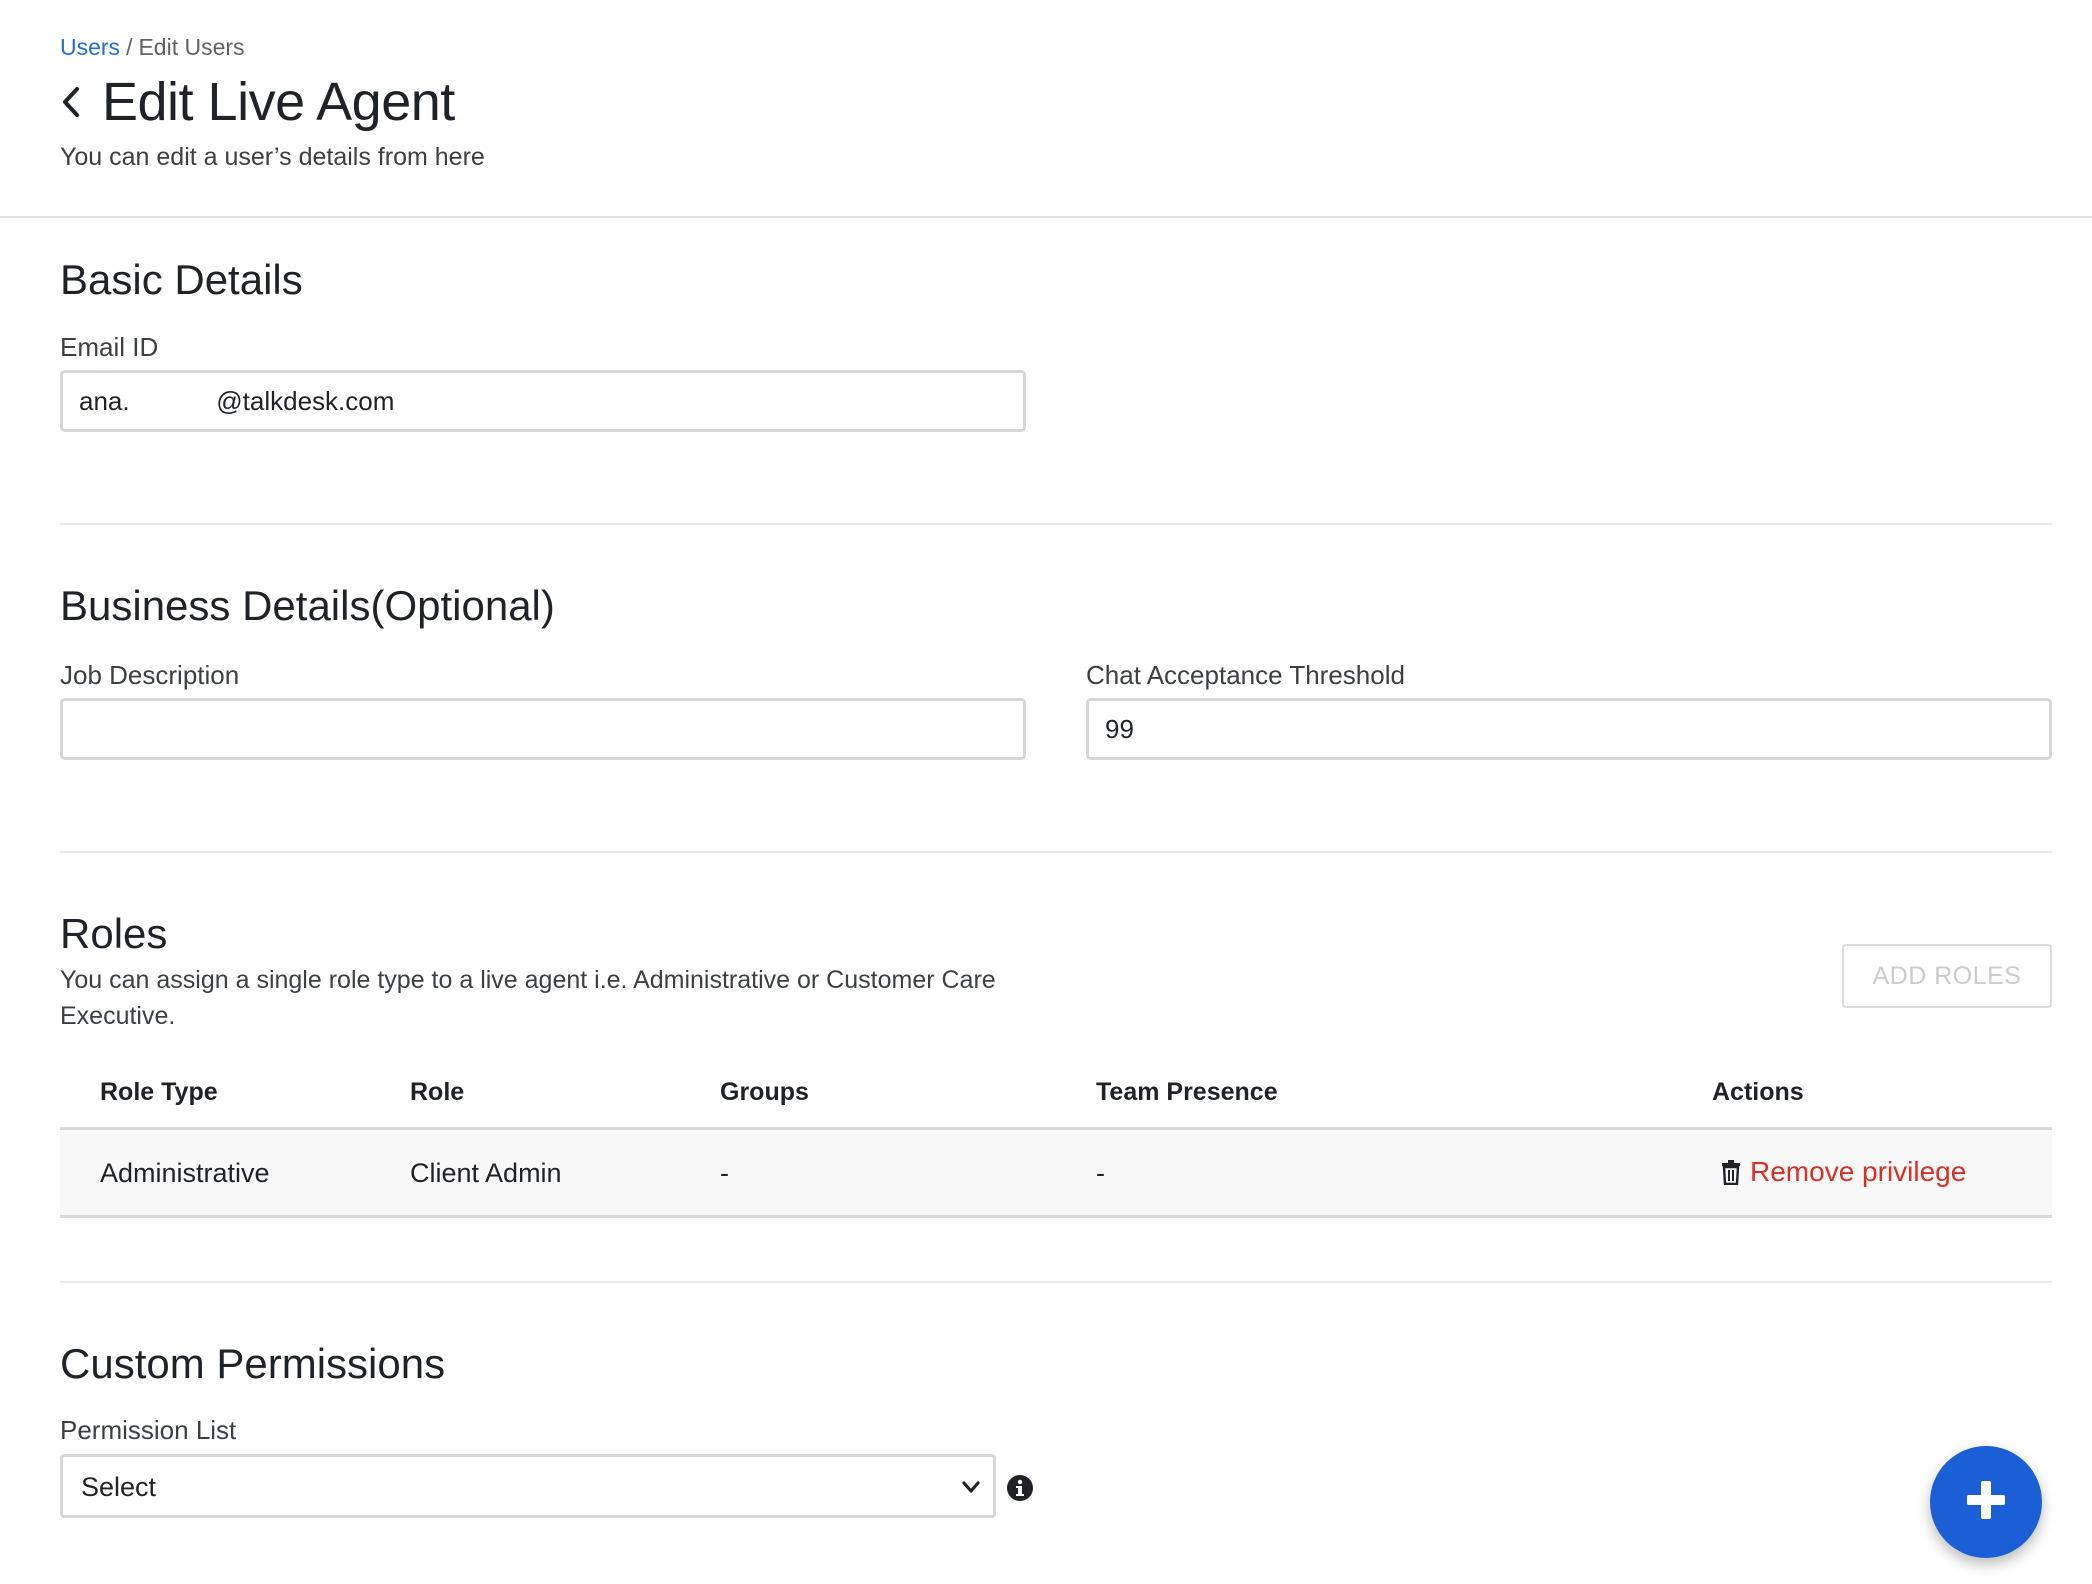 This screenshot has height=1584, width=2092. Describe the element at coordinates (109, 347) in the screenshot. I see `email-label: Email ID` at that location.